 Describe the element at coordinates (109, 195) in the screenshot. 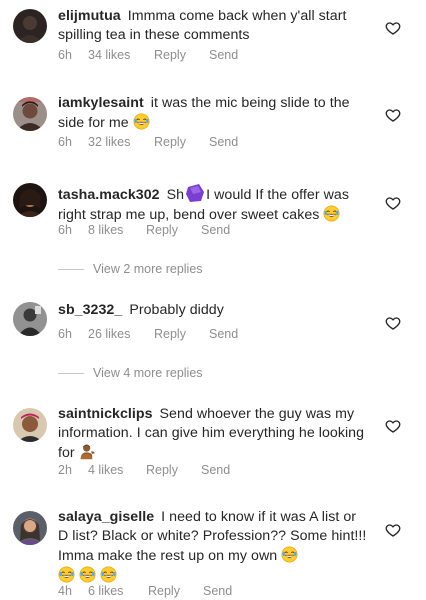

I see `username: tasha.mack302` at that location.